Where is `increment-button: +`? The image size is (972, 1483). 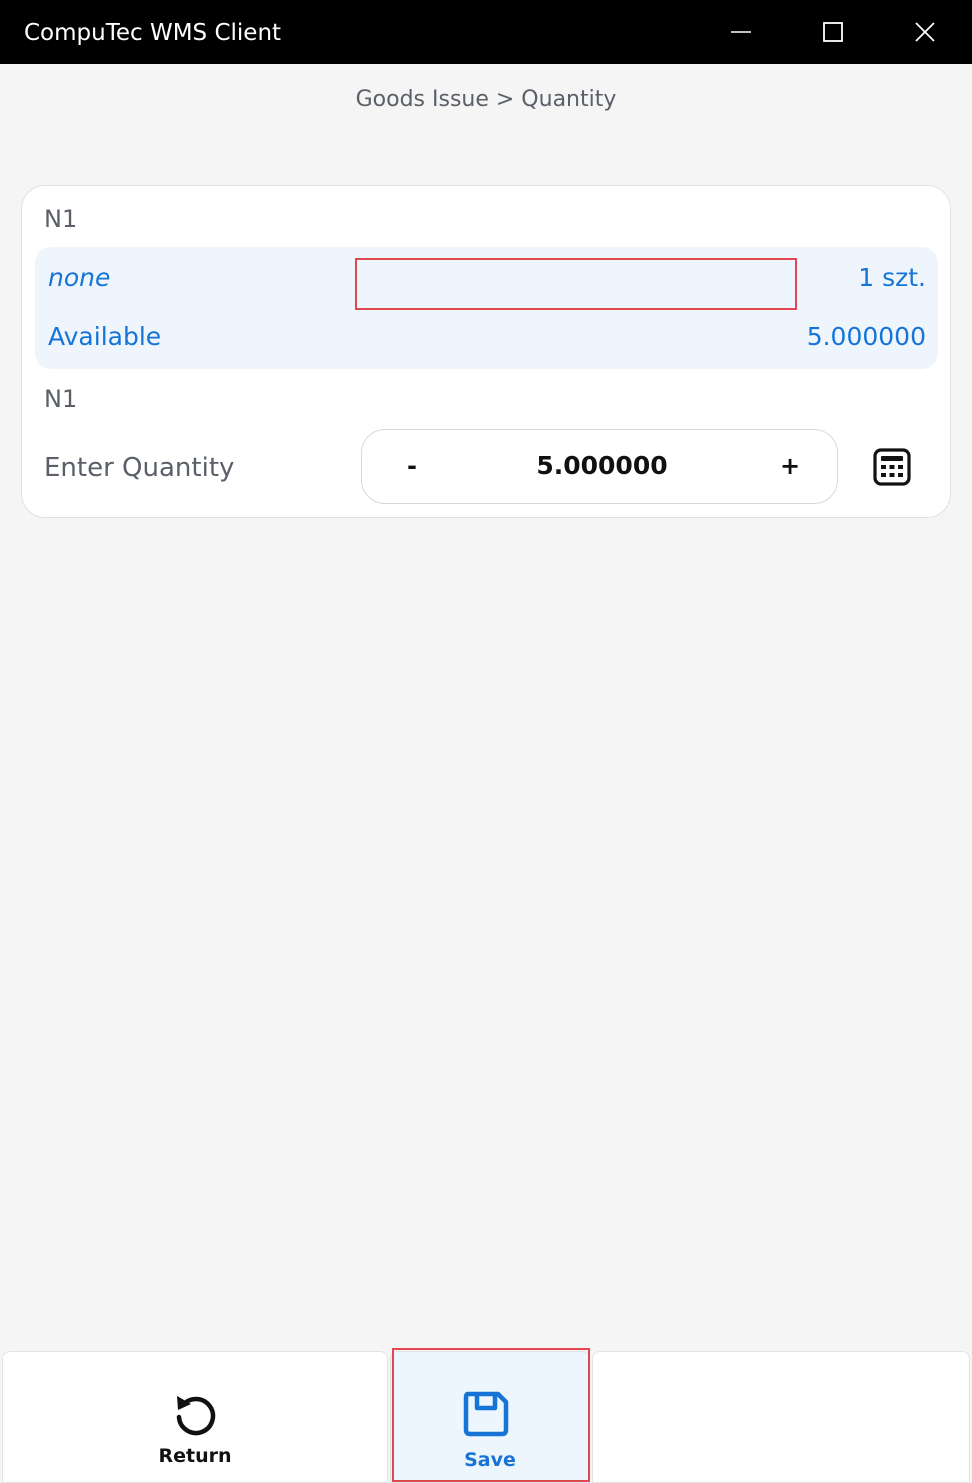
increment-button: + is located at coordinates (790, 466).